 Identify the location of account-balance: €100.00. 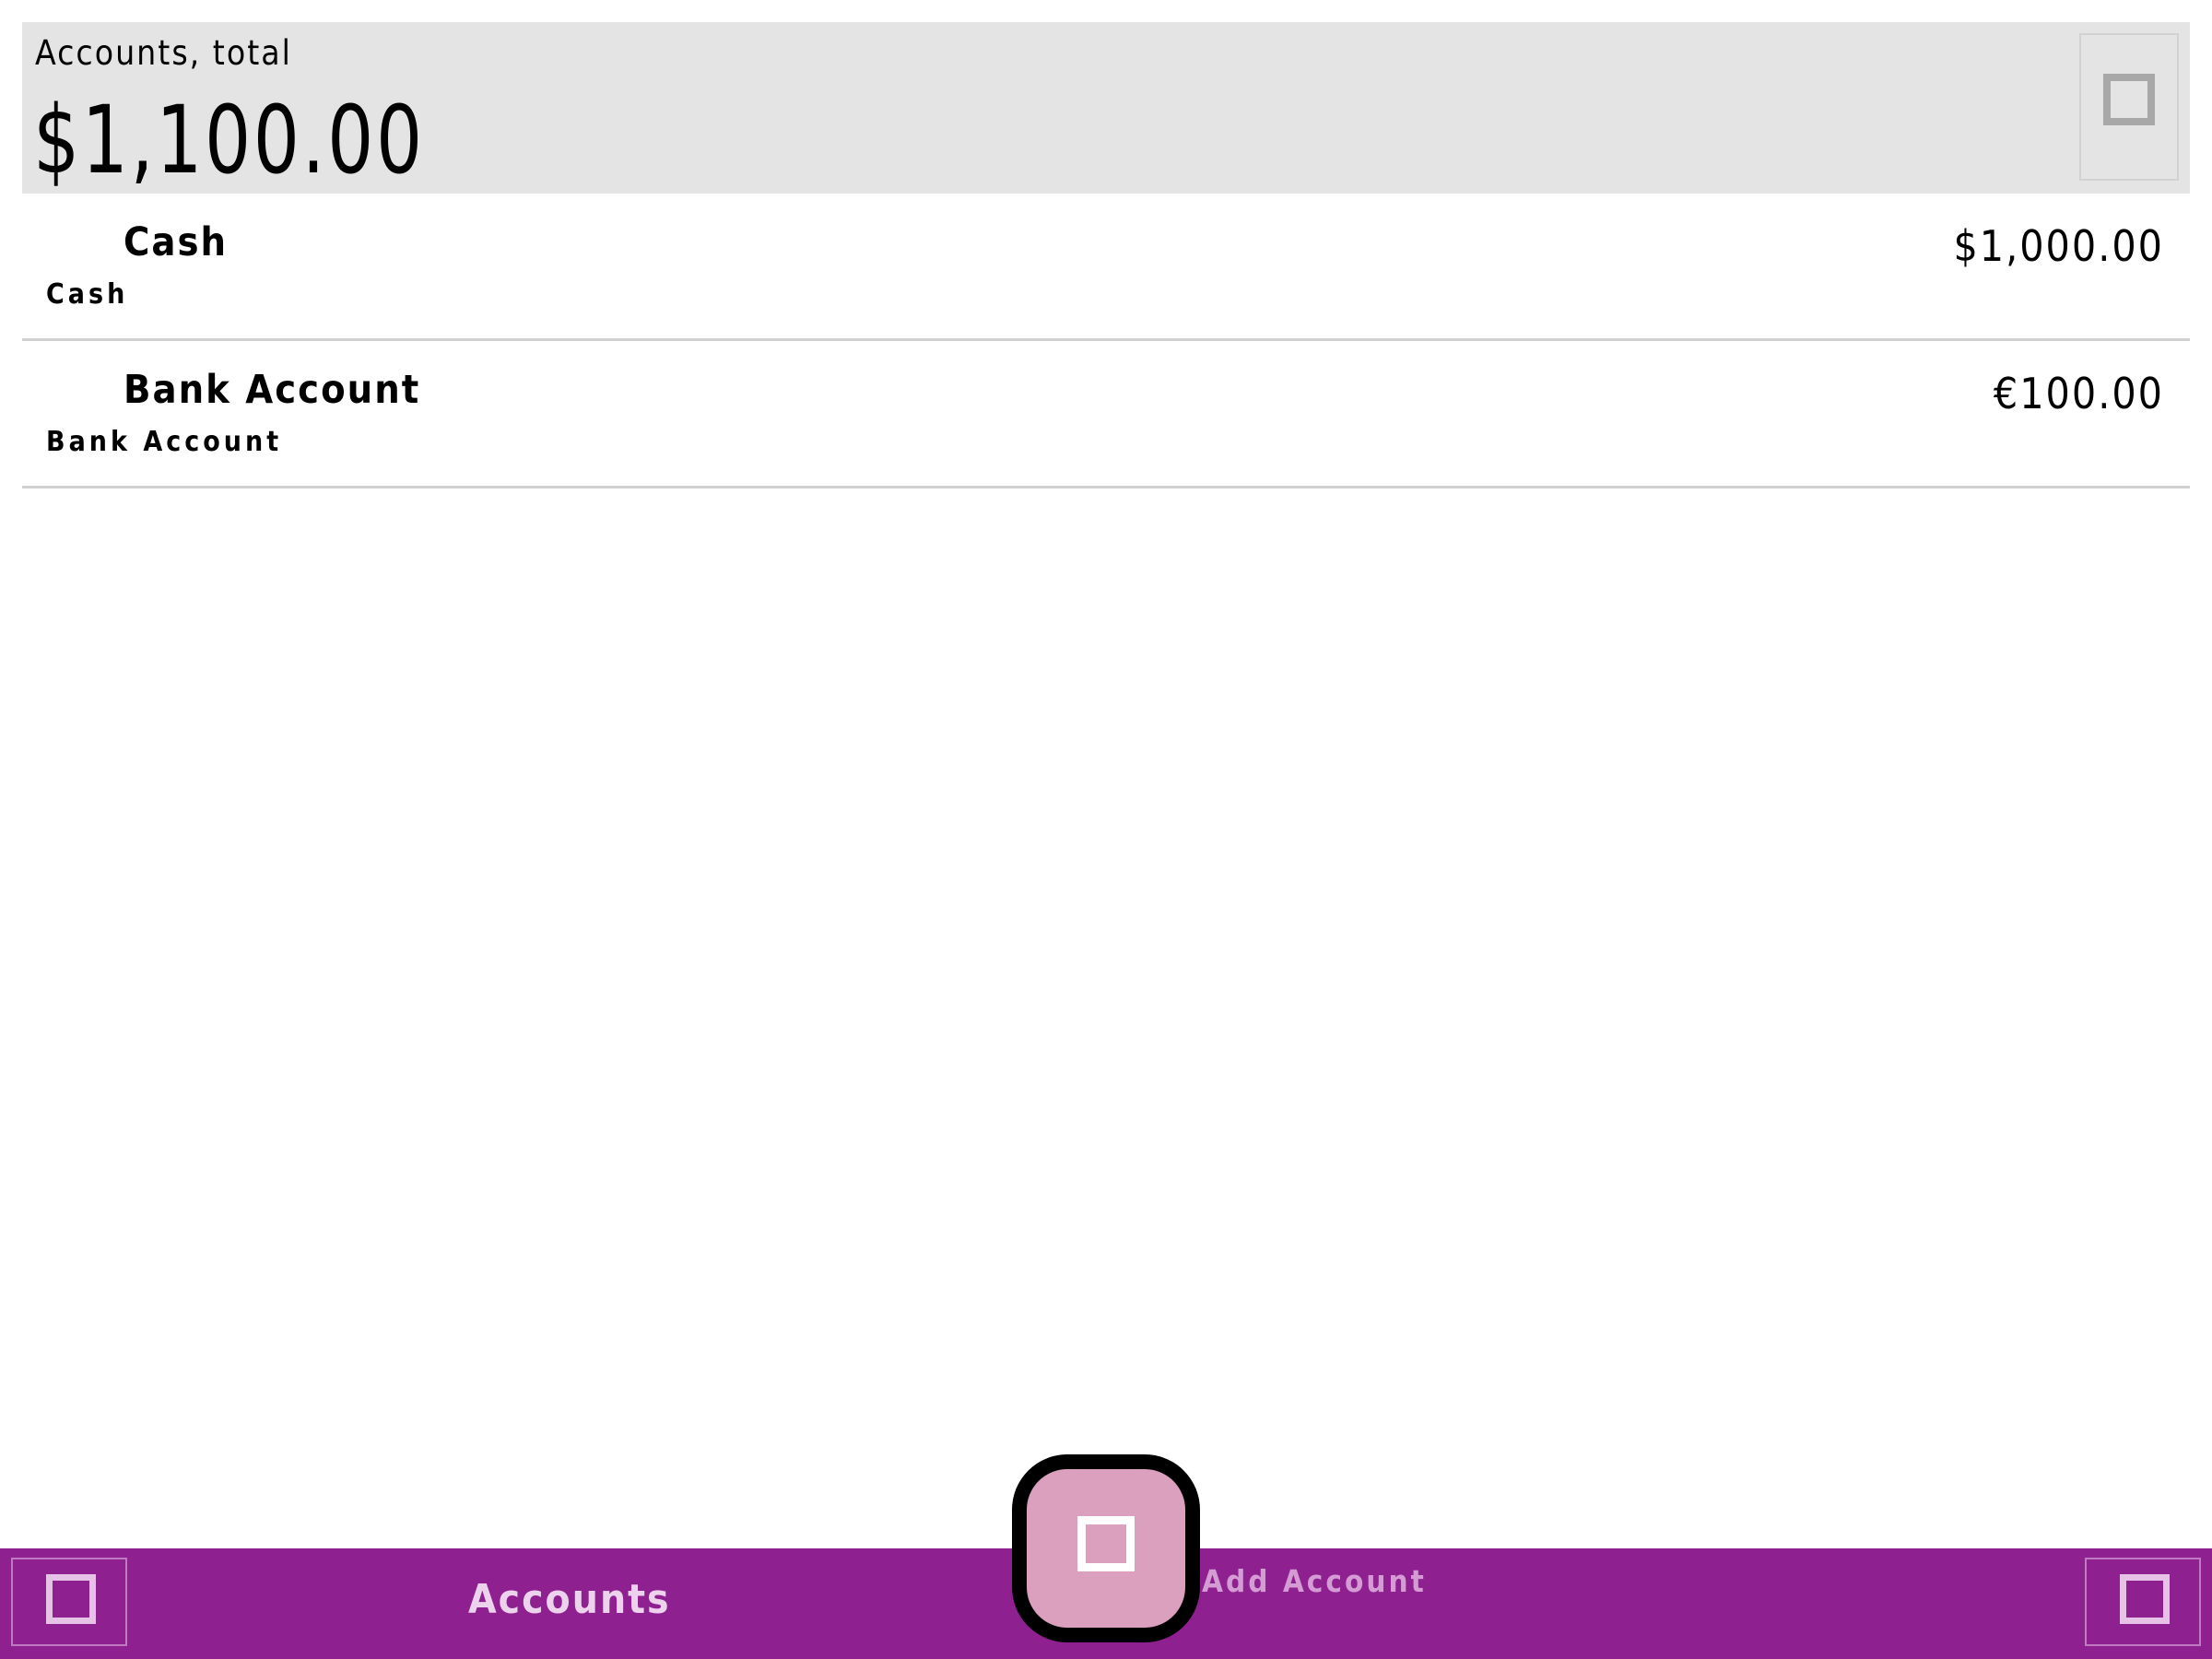
(2078, 393).